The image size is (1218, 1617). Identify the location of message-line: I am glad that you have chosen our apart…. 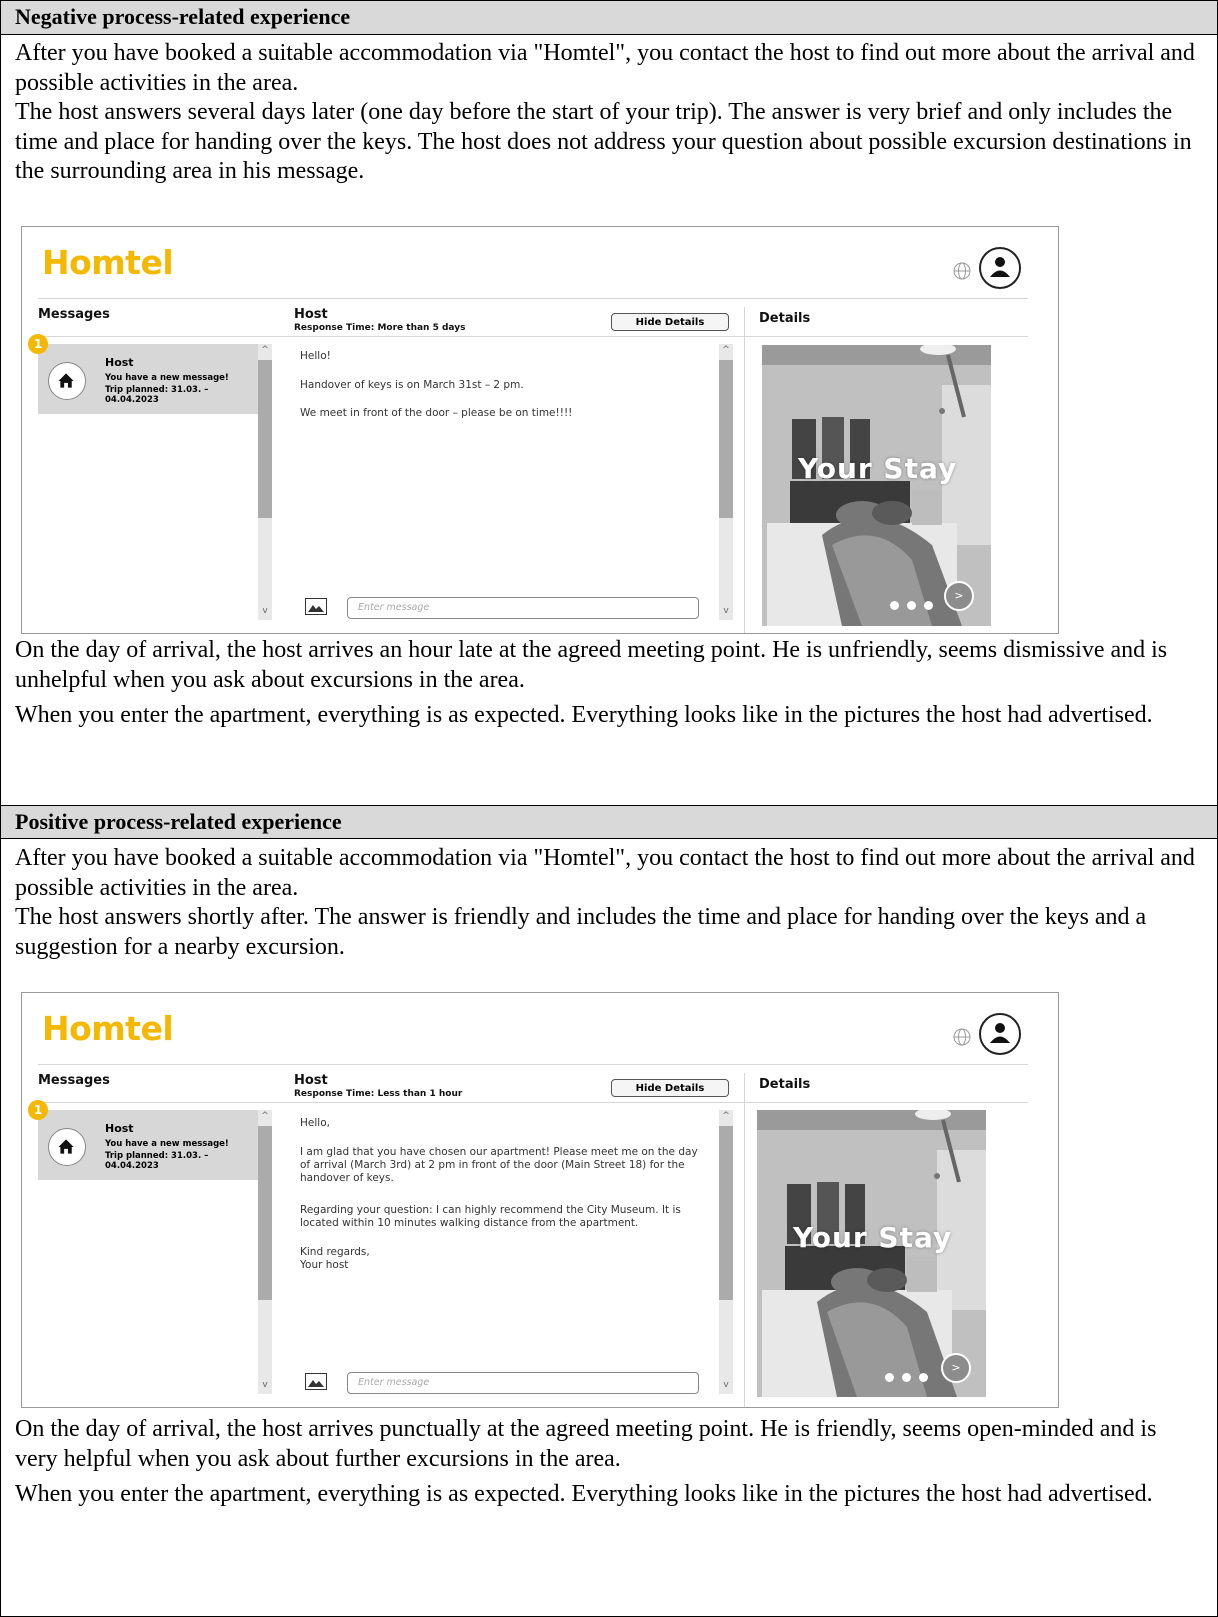
(499, 1165).